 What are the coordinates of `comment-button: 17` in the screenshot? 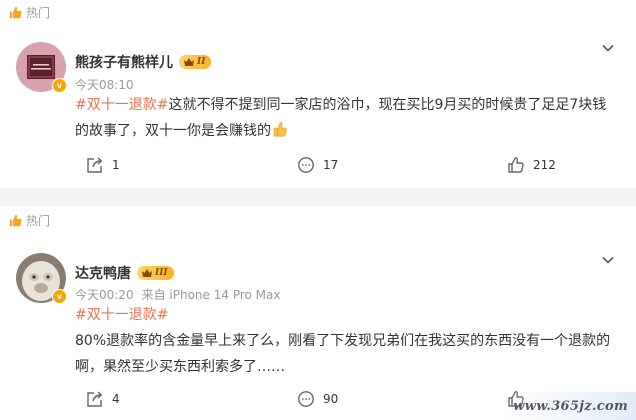 It's located at (320, 165).